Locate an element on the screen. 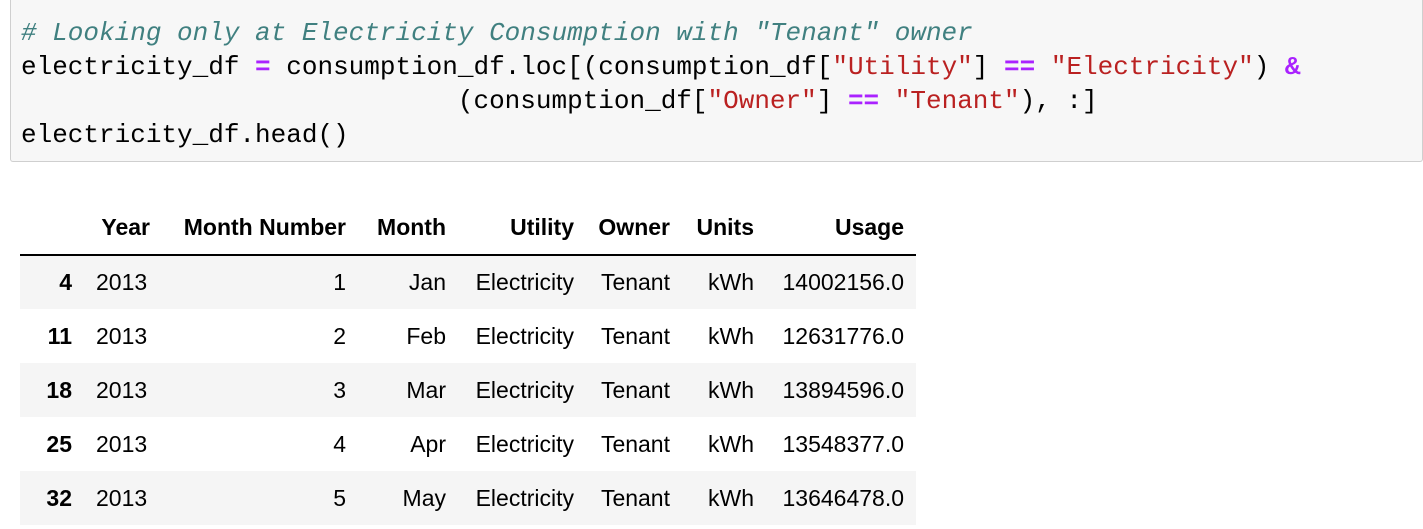 The width and height of the screenshot is (1423, 529). cell-month-number: 1 is located at coordinates (339, 282).